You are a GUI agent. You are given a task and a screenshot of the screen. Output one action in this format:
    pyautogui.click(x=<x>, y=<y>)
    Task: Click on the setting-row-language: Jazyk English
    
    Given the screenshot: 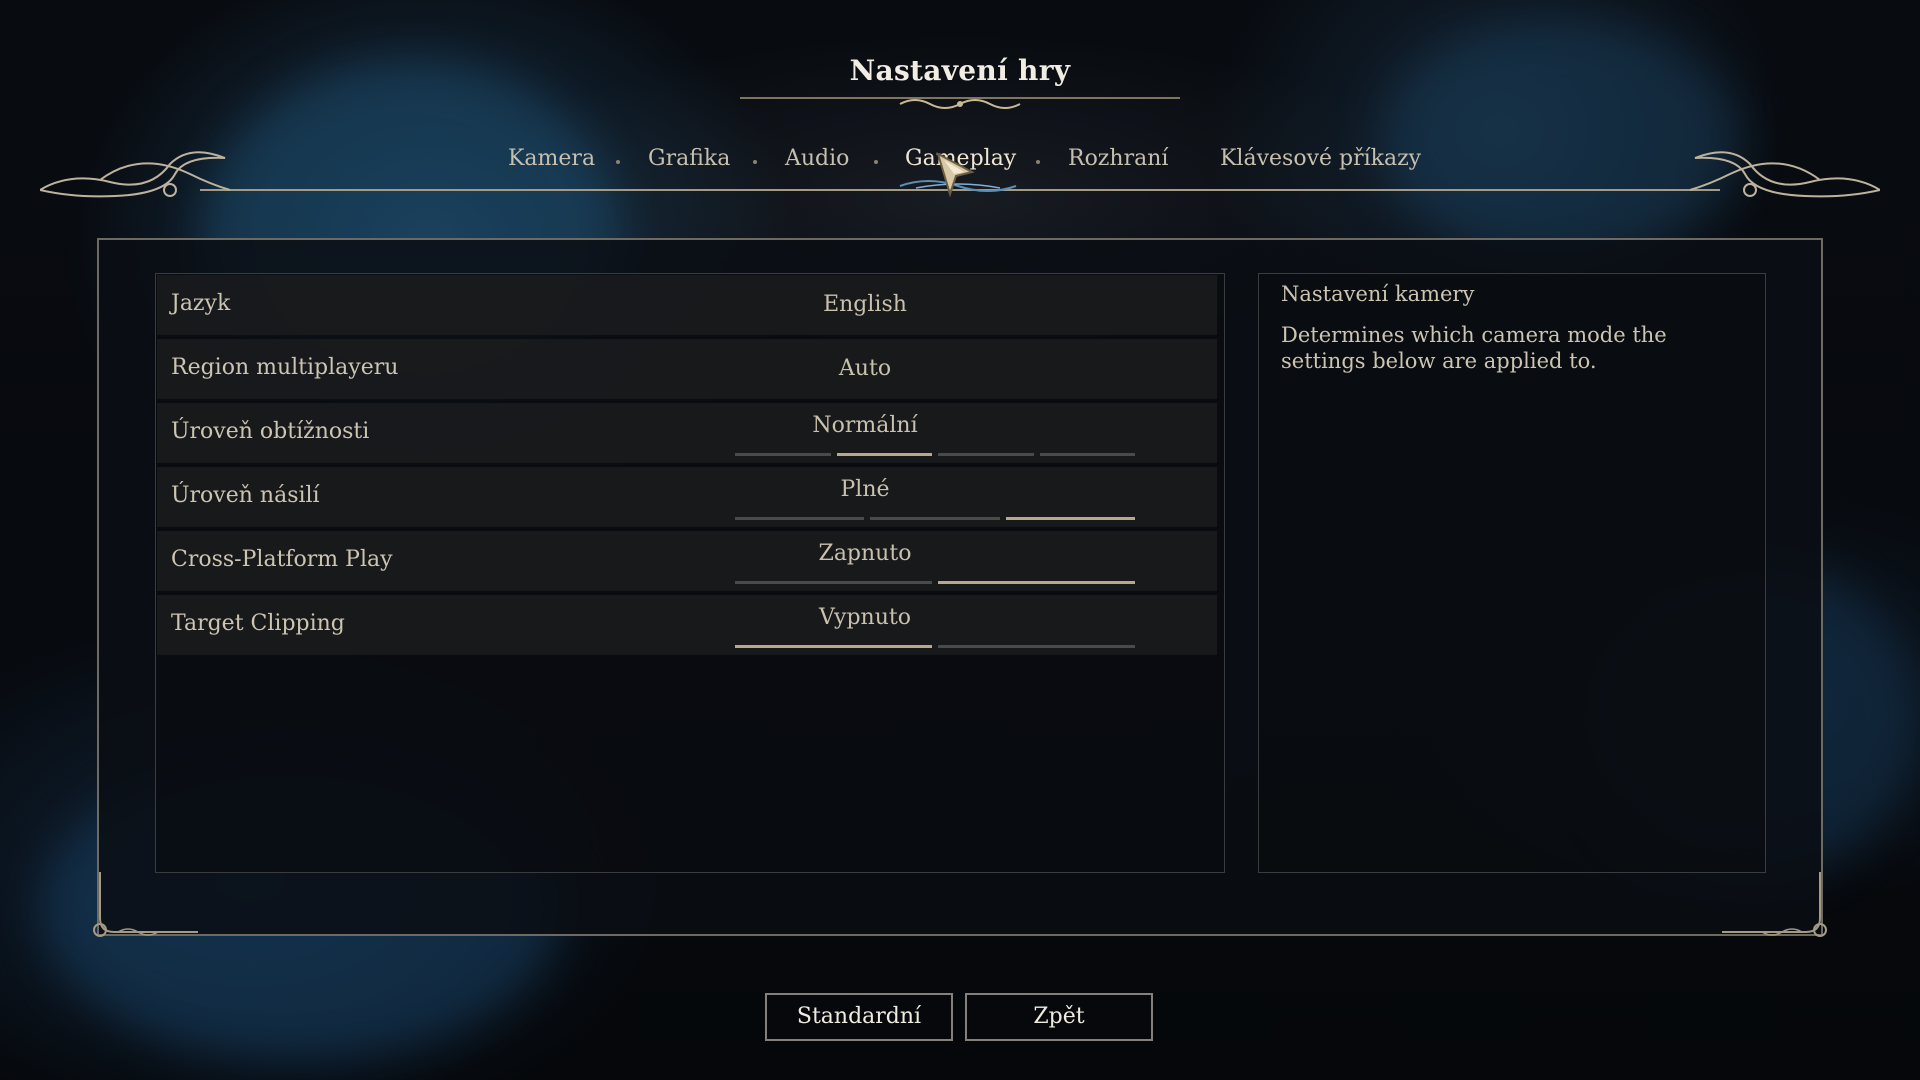 What is the action you would take?
    pyautogui.click(x=687, y=305)
    